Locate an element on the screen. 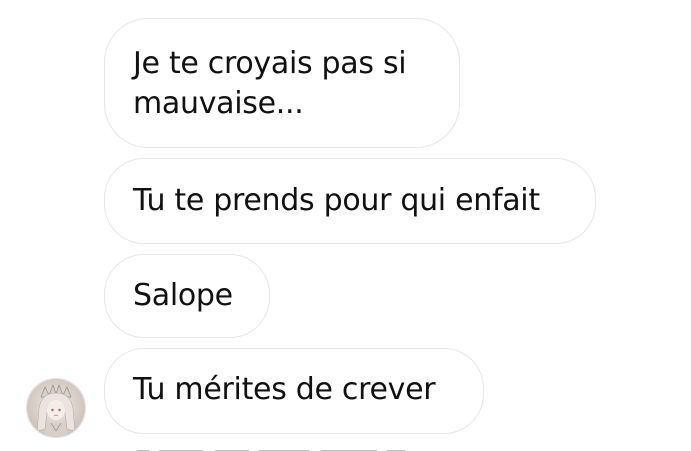 This screenshot has height=451, width=691. message-bubble: Tu mérites de crever is located at coordinates (294, 391).